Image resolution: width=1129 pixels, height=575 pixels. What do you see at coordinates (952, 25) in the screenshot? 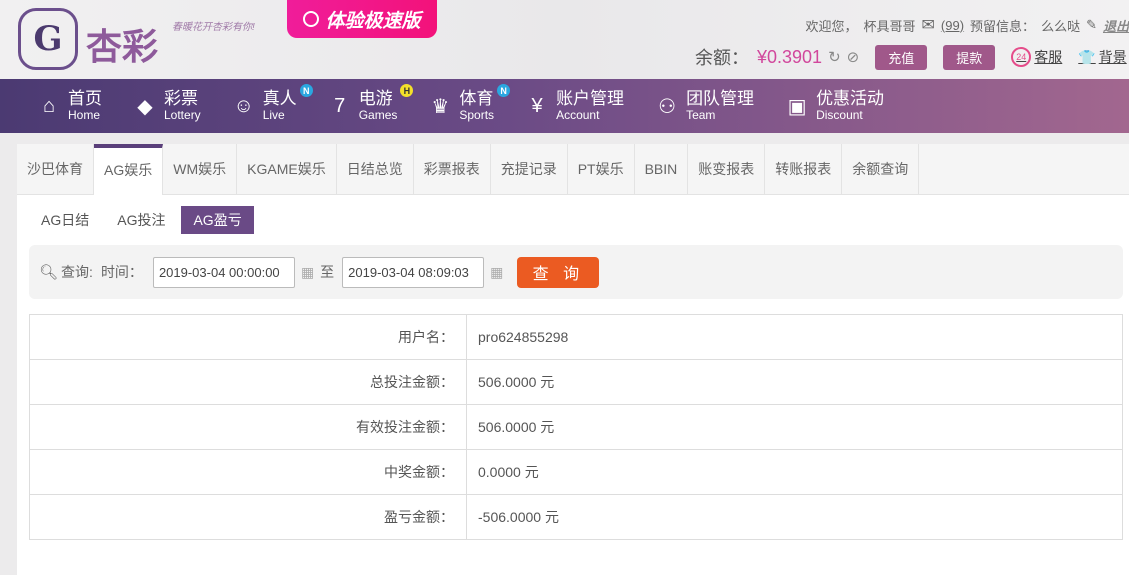
I see `message-count-link: (99)` at bounding box center [952, 25].